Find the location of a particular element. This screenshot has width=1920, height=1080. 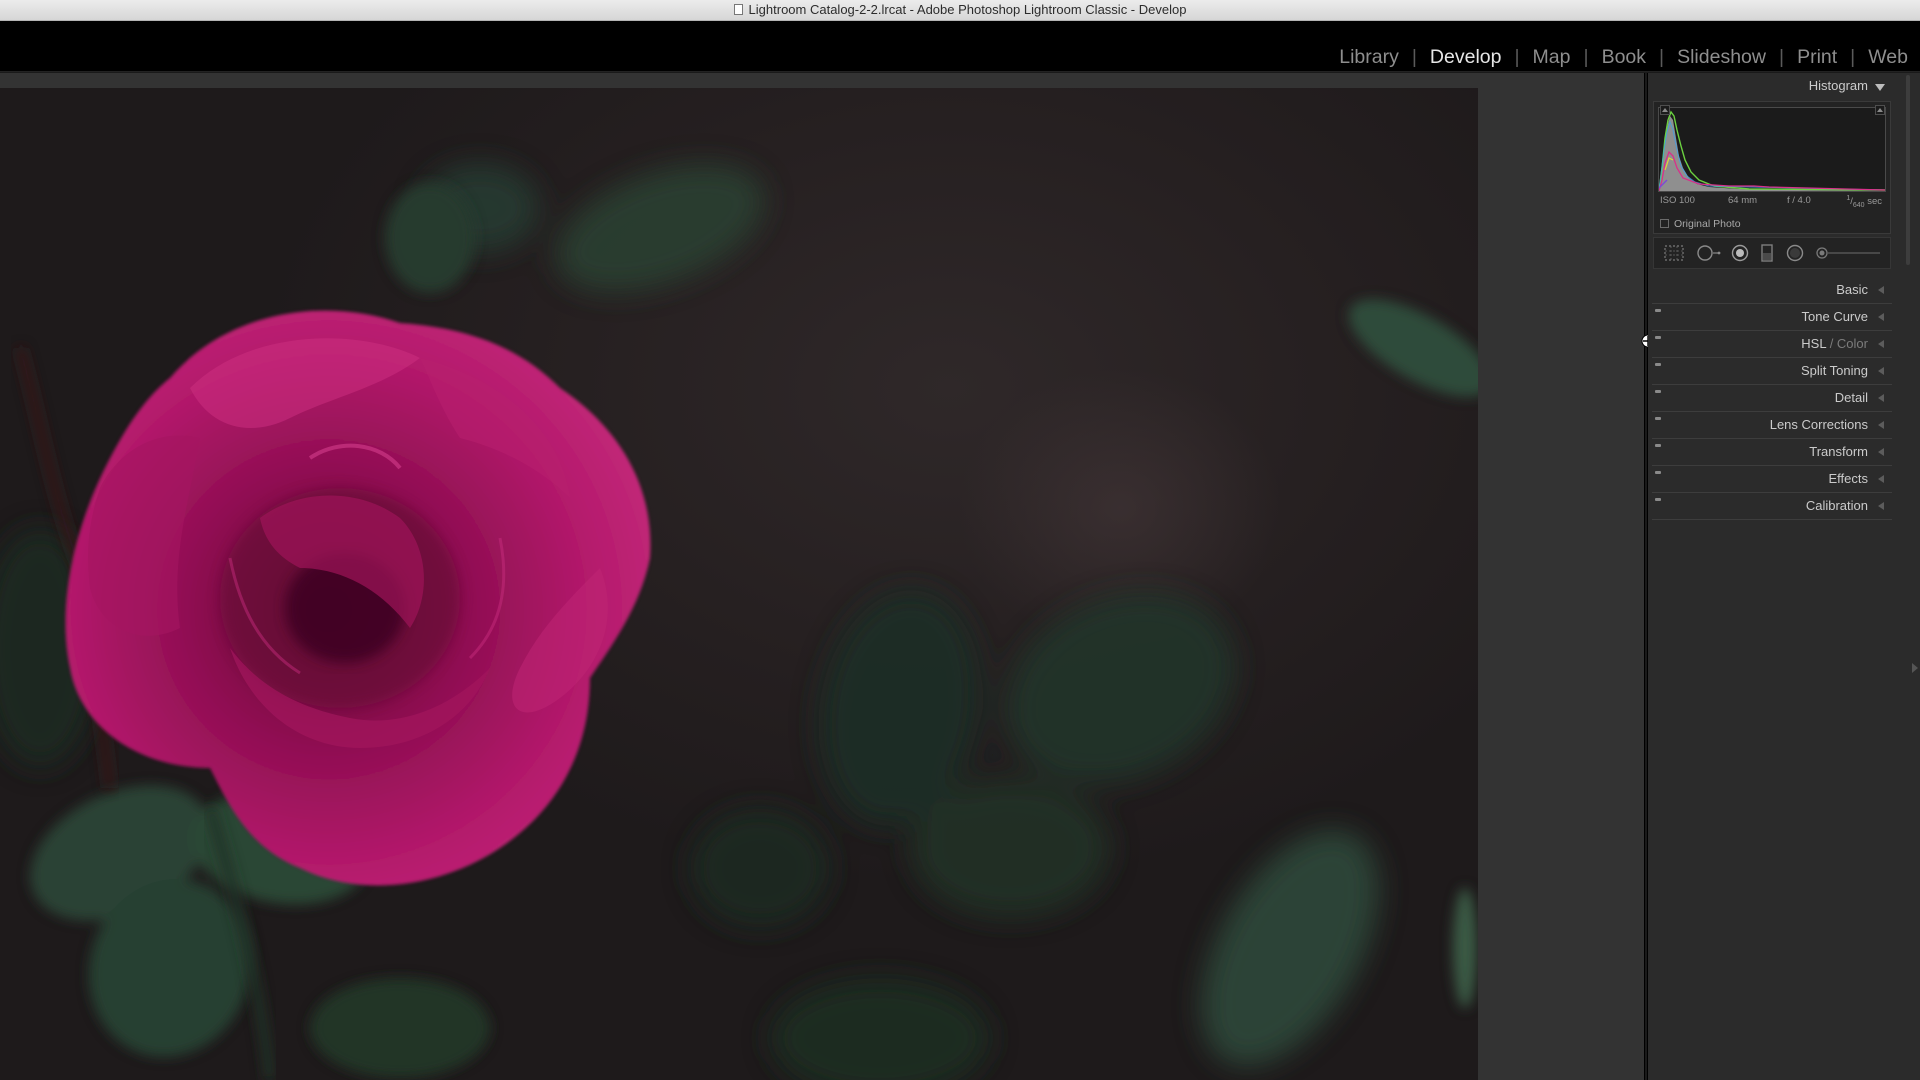

histogram-curves is located at coordinates (1772, 150).